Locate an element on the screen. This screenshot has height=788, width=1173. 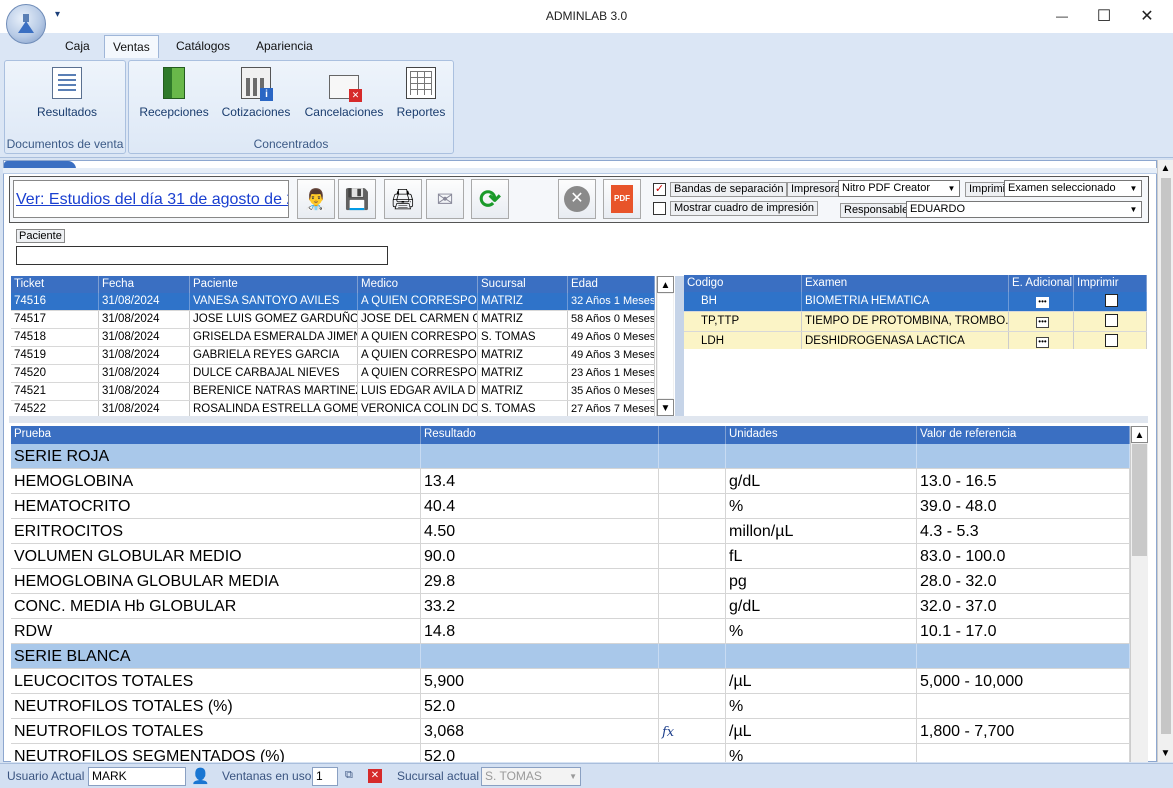
col-prueba: Prueba is located at coordinates (216, 435).